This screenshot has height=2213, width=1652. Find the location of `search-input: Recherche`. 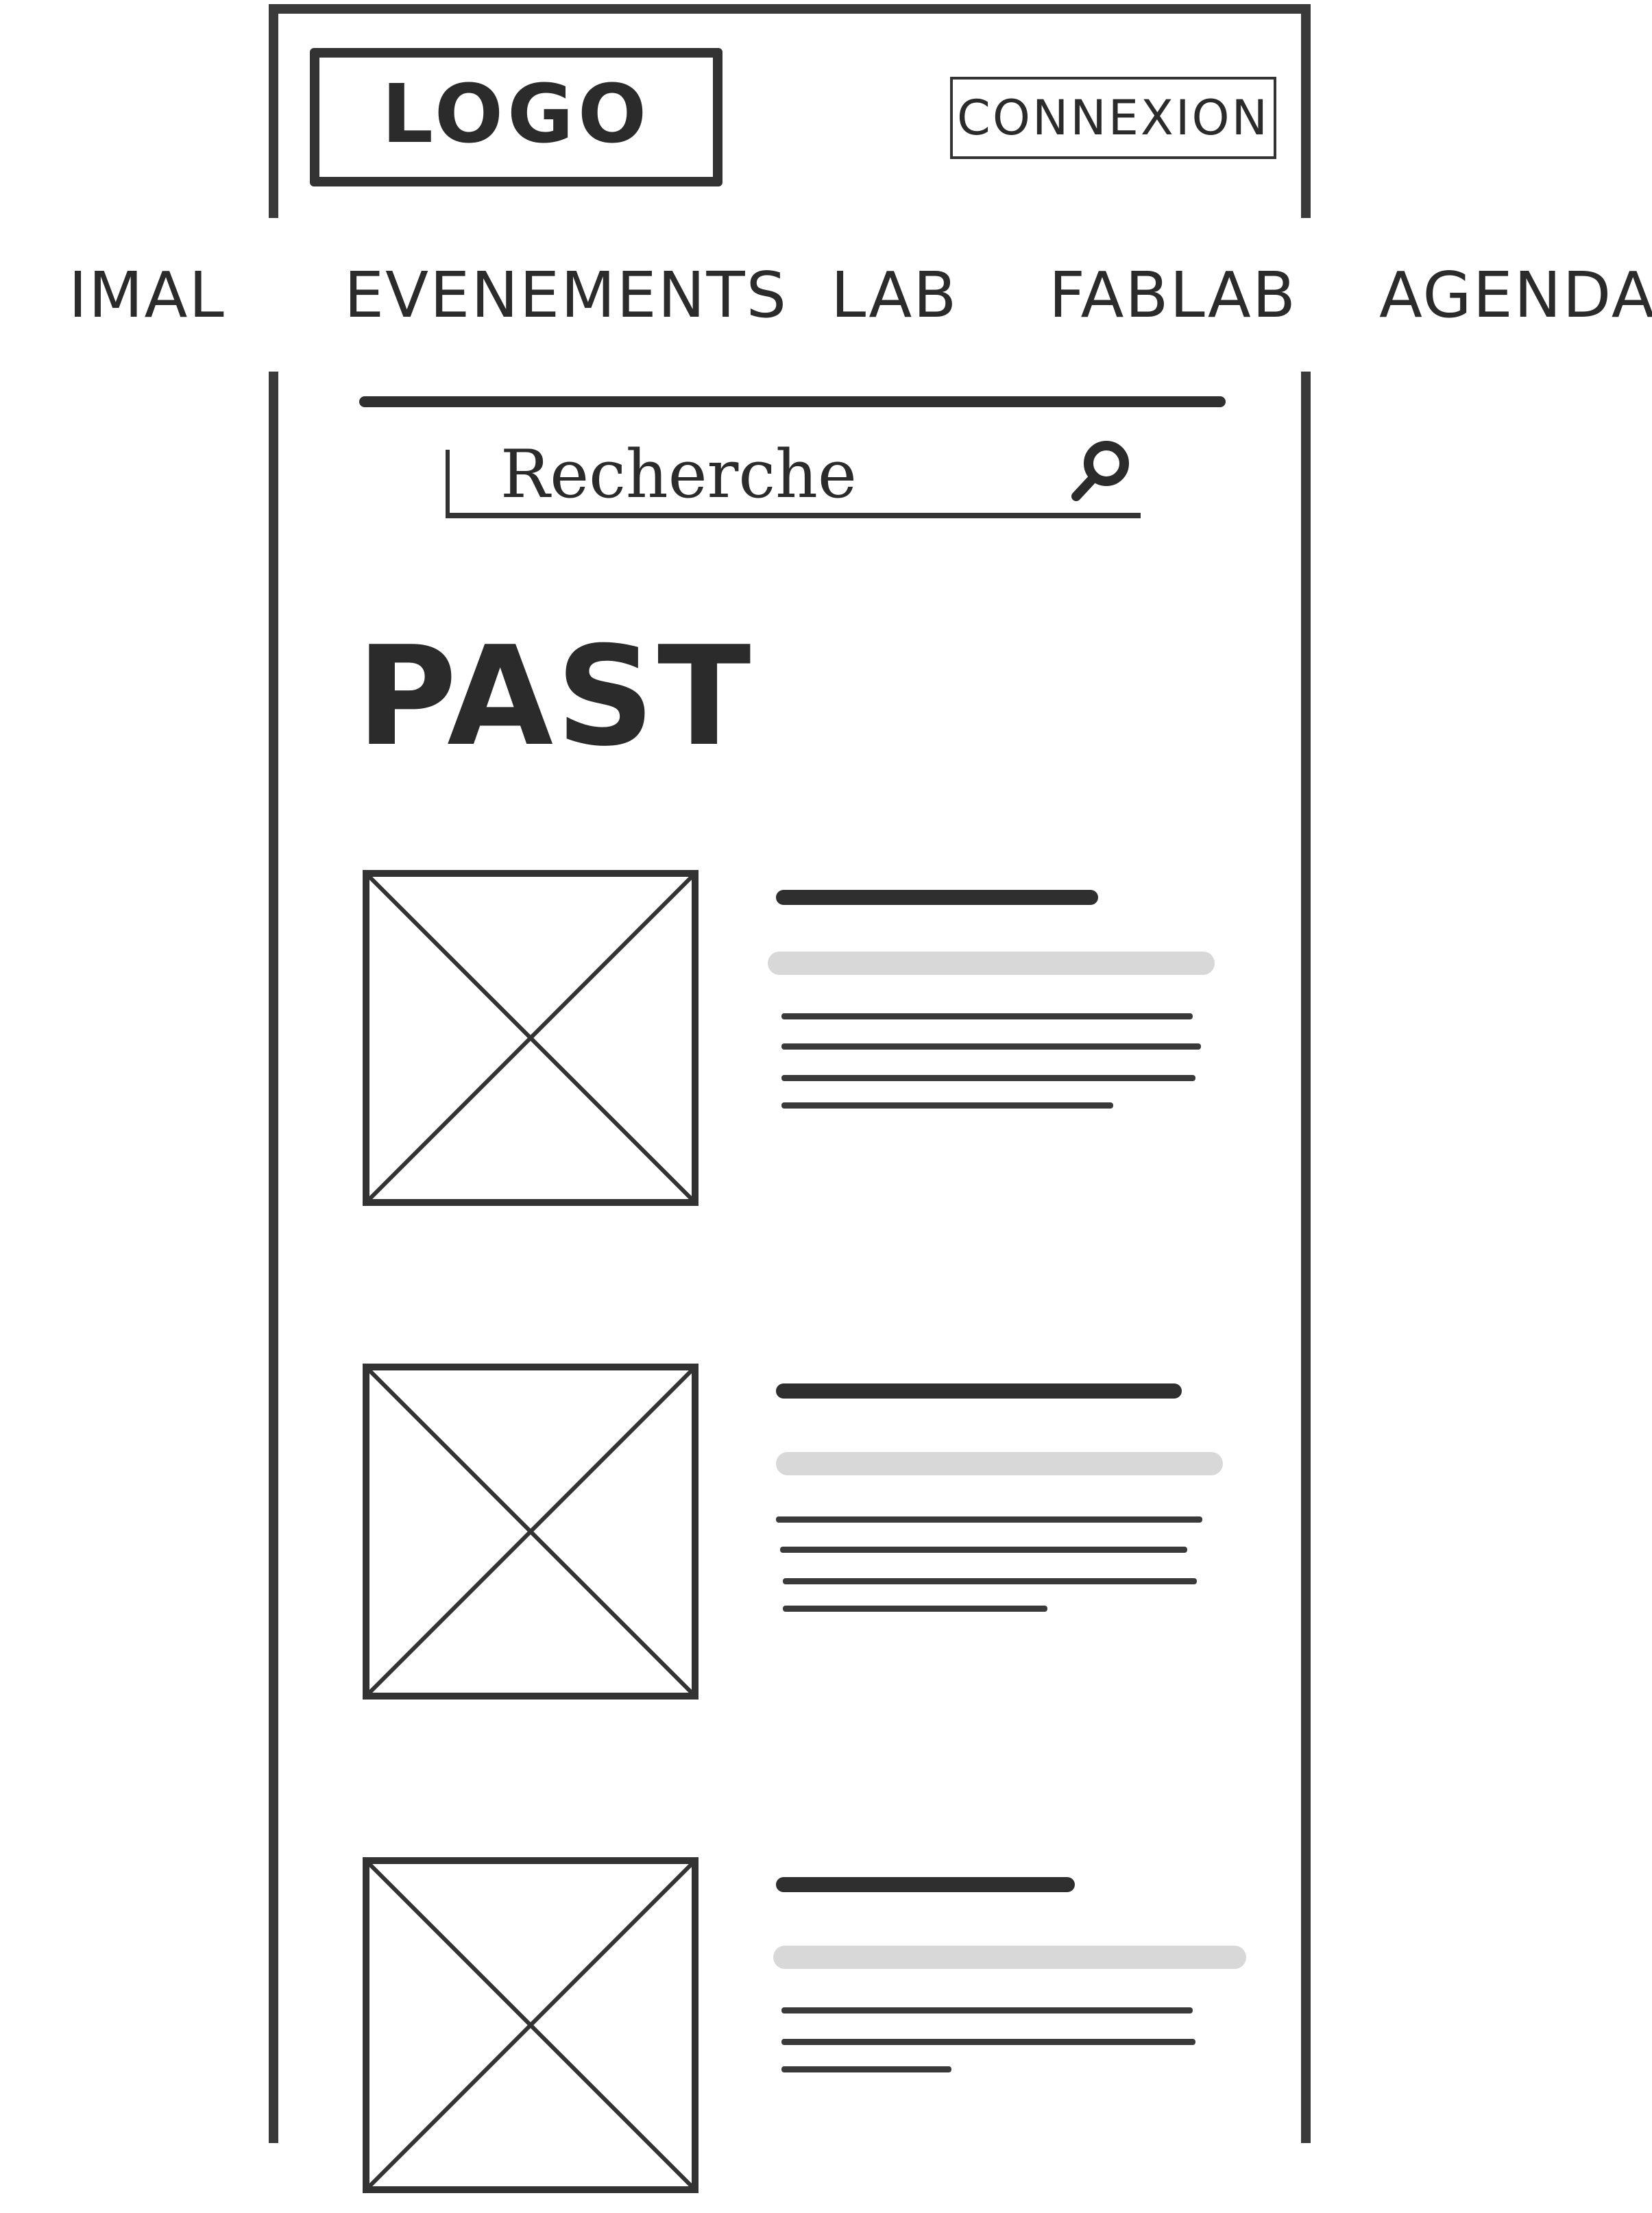

search-input: Recherche is located at coordinates (793, 473).